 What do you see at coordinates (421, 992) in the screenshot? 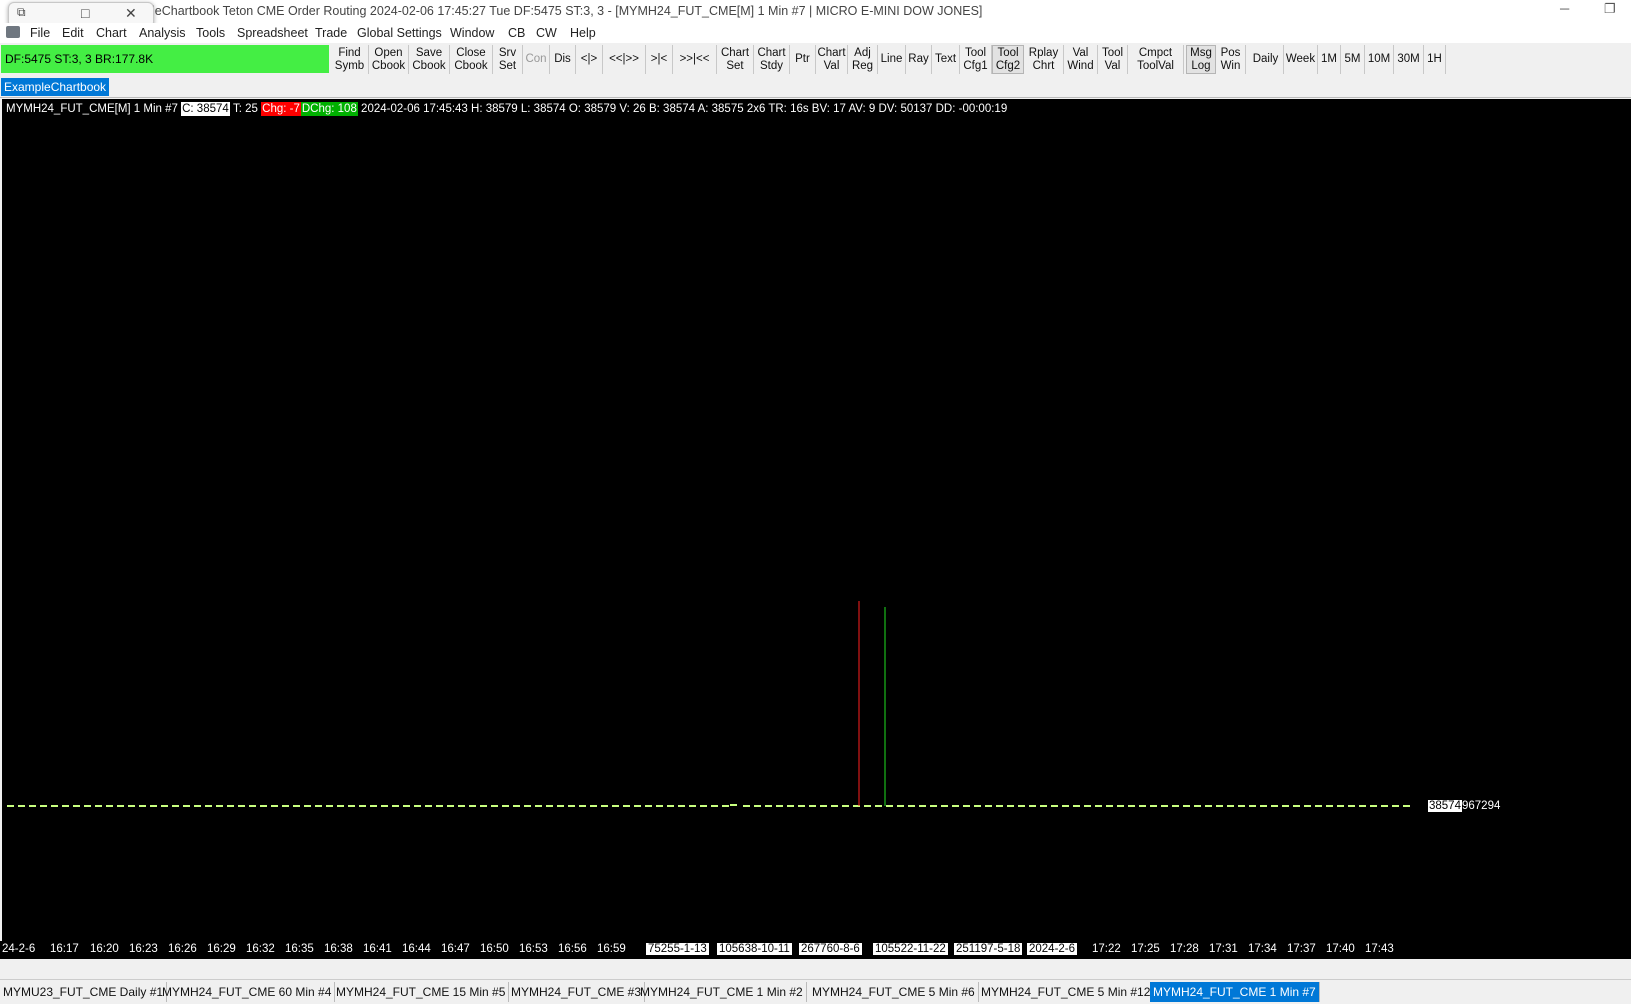
I see `chart-tab: MYMH24_FUT_CME 15 Min #5` at bounding box center [421, 992].